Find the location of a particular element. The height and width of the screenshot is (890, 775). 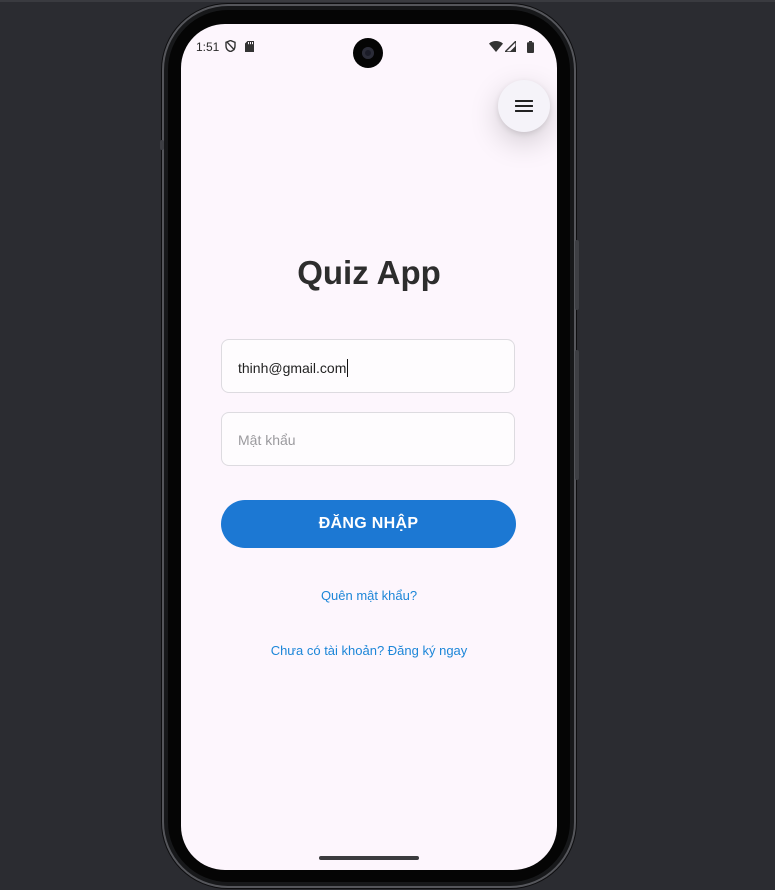

password-placeholder: Mật khẩu is located at coordinates (267, 440).